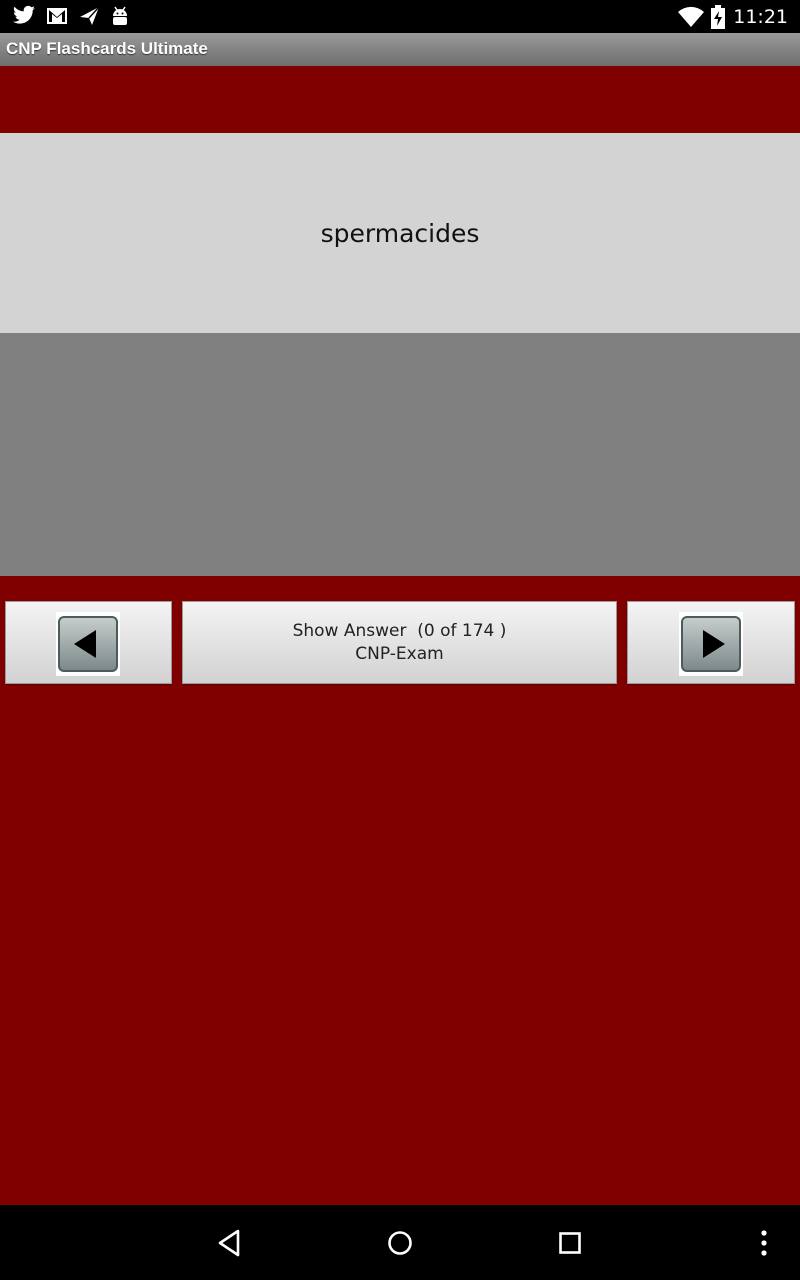 The width and height of the screenshot is (800, 1280). I want to click on app-title: CNP Flashcards Ultimate, so click(107, 48).